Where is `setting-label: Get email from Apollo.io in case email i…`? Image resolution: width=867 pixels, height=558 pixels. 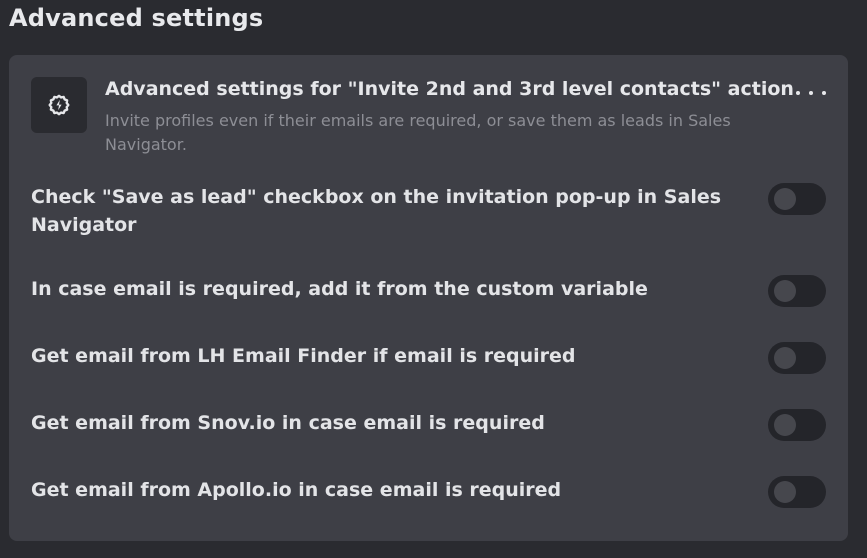 setting-label: Get email from Apollo.io in case email i… is located at coordinates (296, 490).